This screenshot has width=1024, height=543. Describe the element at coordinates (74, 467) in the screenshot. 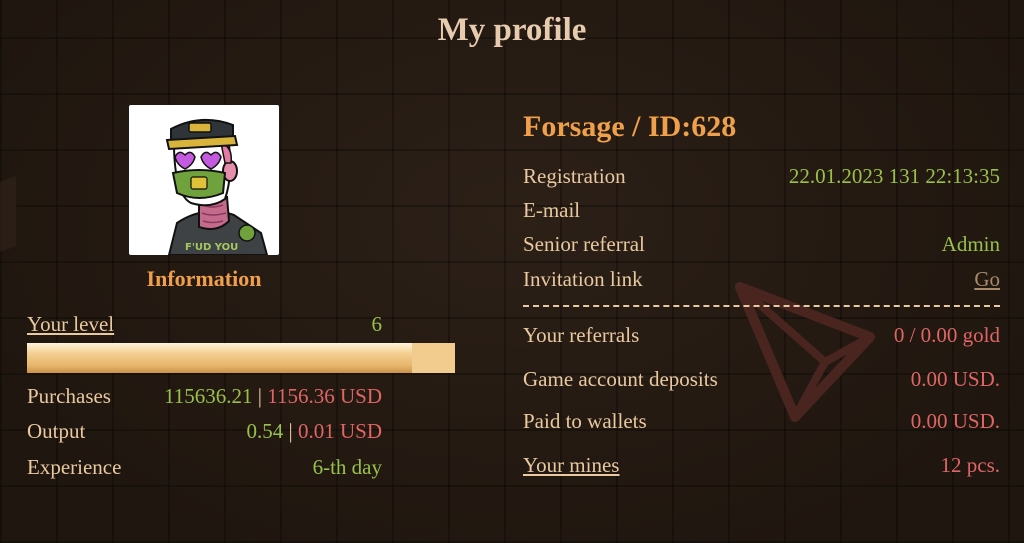

I see `experience-label: Experience` at that location.